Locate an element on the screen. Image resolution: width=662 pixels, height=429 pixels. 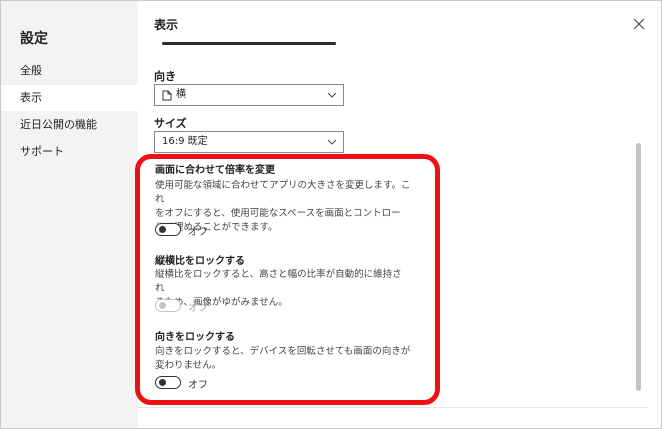
section-title-lock-aspect-ratio: 縦横比をロックする is located at coordinates (200, 261).